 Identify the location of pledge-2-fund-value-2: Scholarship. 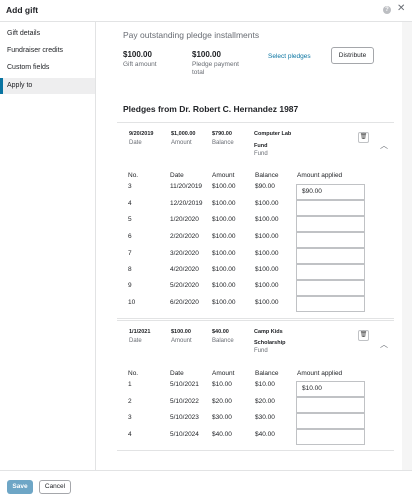
(270, 343).